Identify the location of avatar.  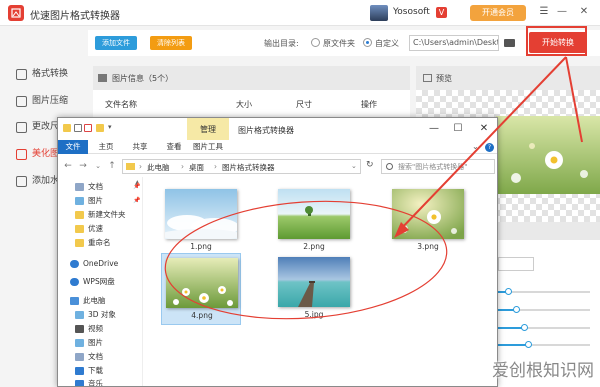
(379, 13).